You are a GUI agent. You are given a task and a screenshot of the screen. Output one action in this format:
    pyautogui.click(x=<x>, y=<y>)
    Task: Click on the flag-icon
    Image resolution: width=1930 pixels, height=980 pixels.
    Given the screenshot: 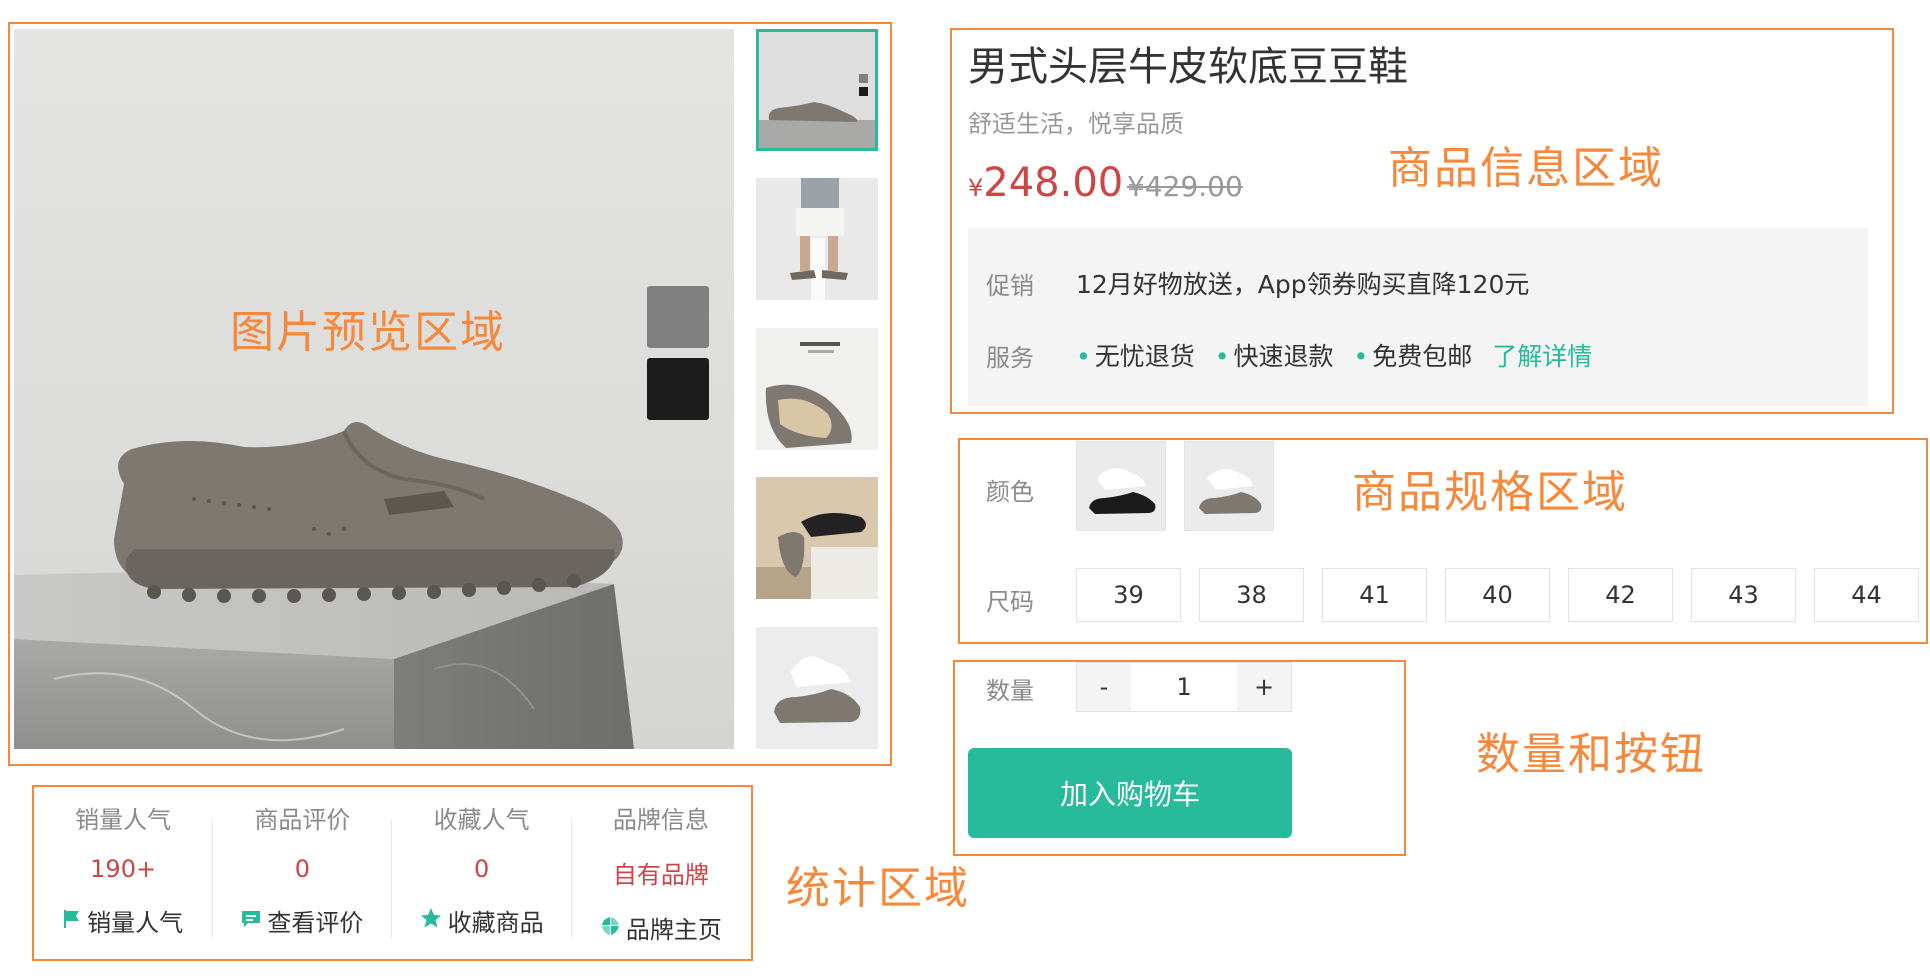 What is the action you would take?
    pyautogui.click(x=72, y=921)
    